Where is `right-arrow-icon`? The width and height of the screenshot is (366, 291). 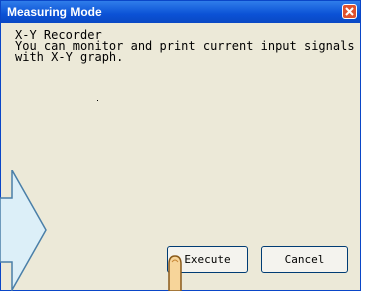 right-arrow-icon is located at coordinates (23, 230).